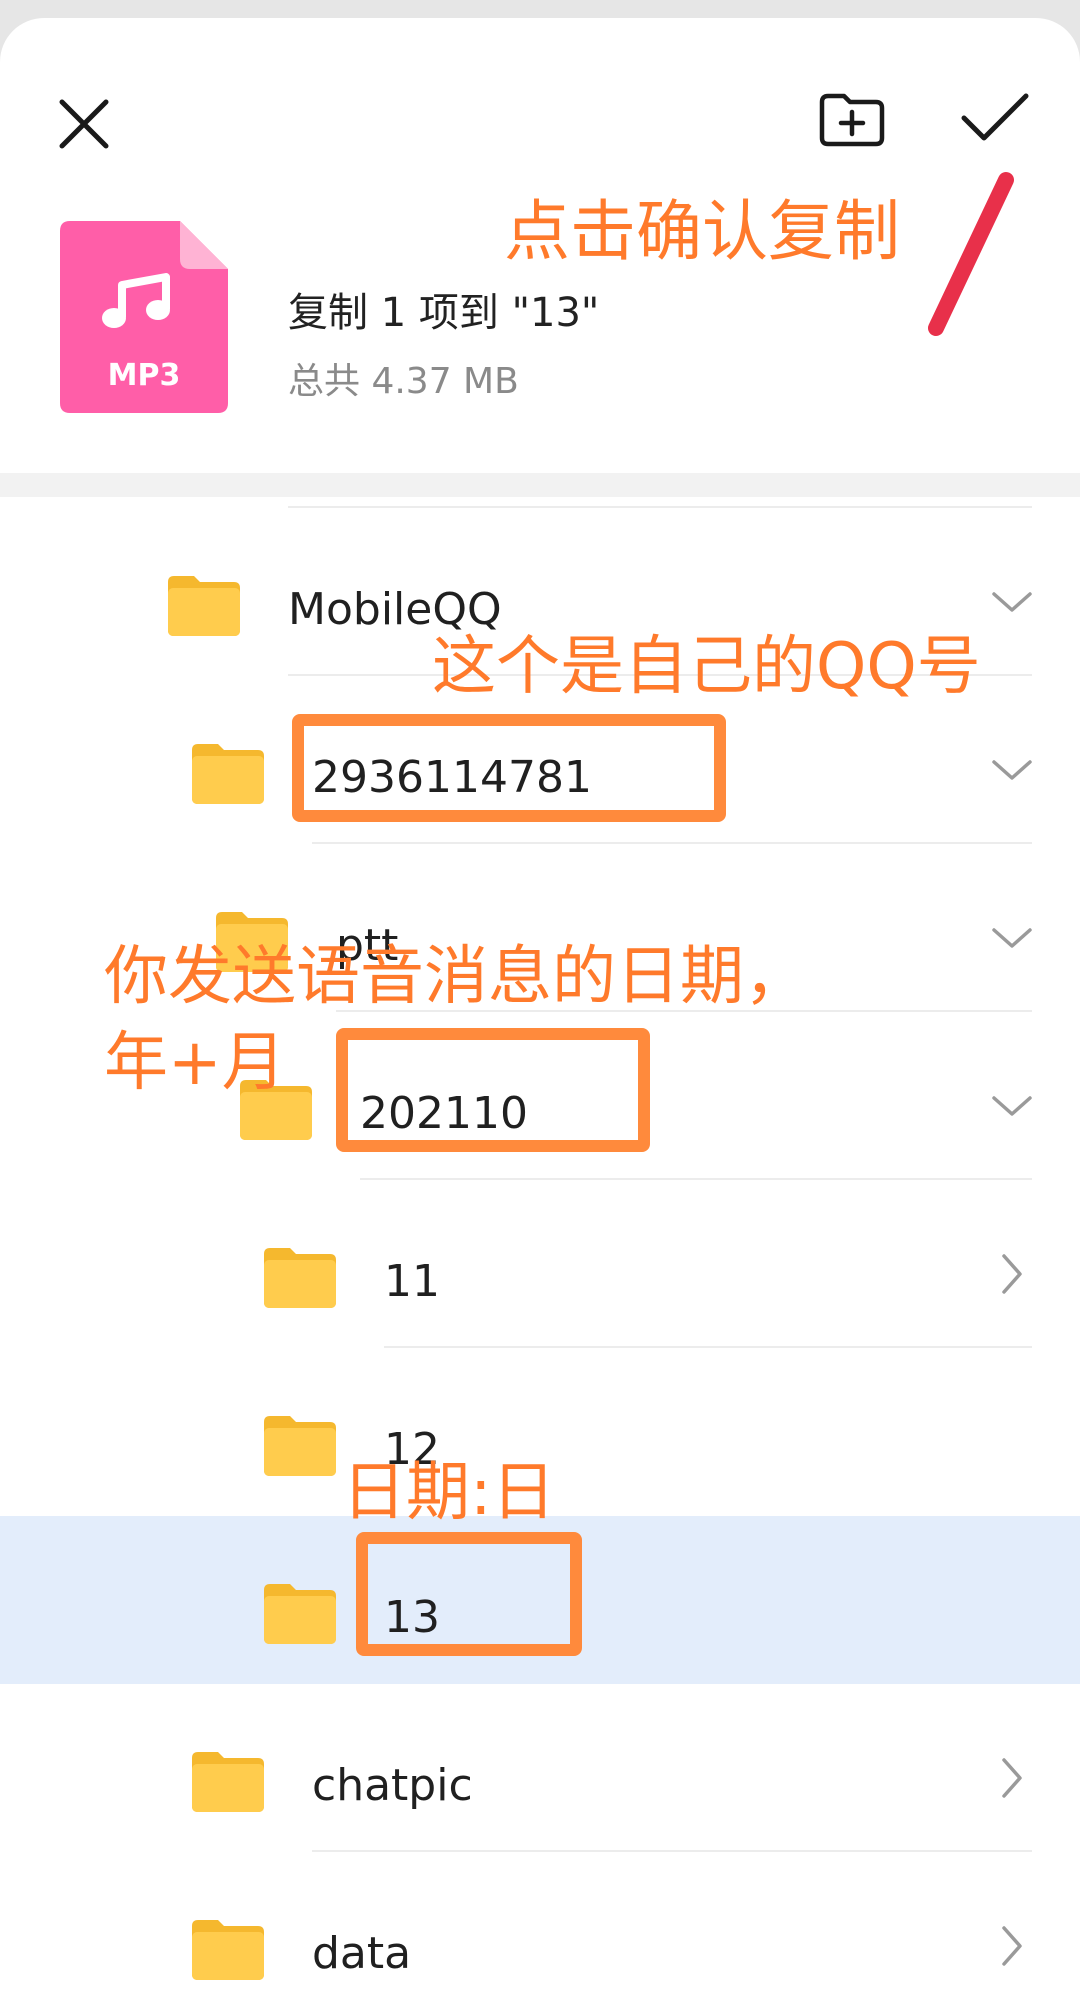 This screenshot has height=2003, width=1080. What do you see at coordinates (456, 977) in the screenshot?
I see `date-annotation-line1: 你发送语音消息的日期，` at bounding box center [456, 977].